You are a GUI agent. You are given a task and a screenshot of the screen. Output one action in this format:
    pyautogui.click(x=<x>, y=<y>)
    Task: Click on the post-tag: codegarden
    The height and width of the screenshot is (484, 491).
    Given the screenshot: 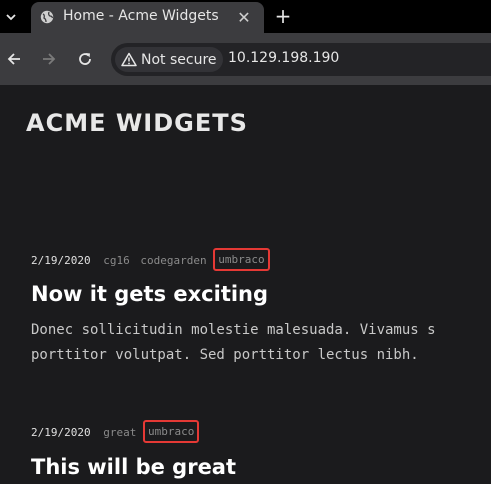 What is the action you would take?
    pyautogui.click(x=173, y=260)
    